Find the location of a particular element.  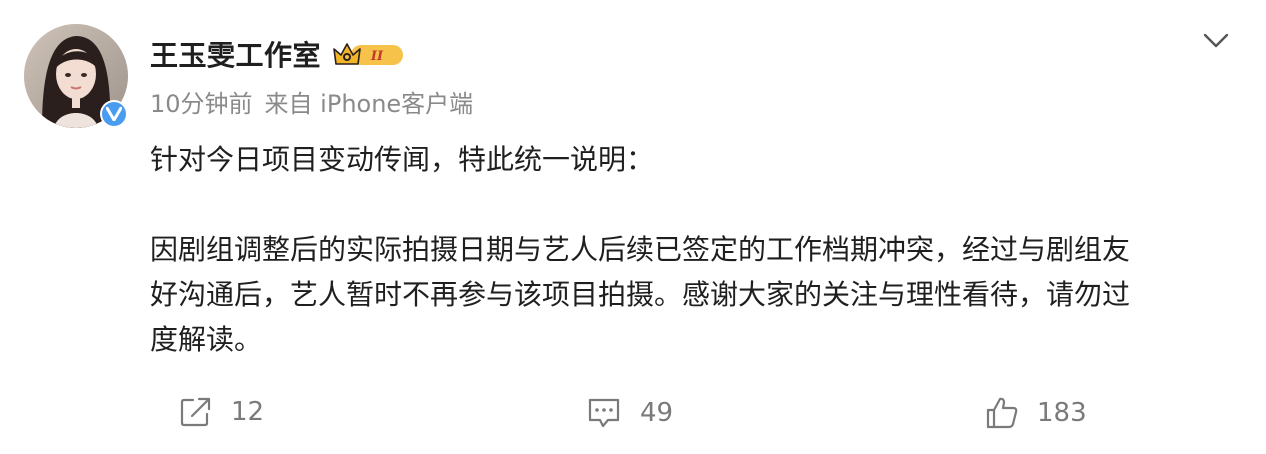

post-header: 王玉雯工作室 II is located at coordinates (277, 54).